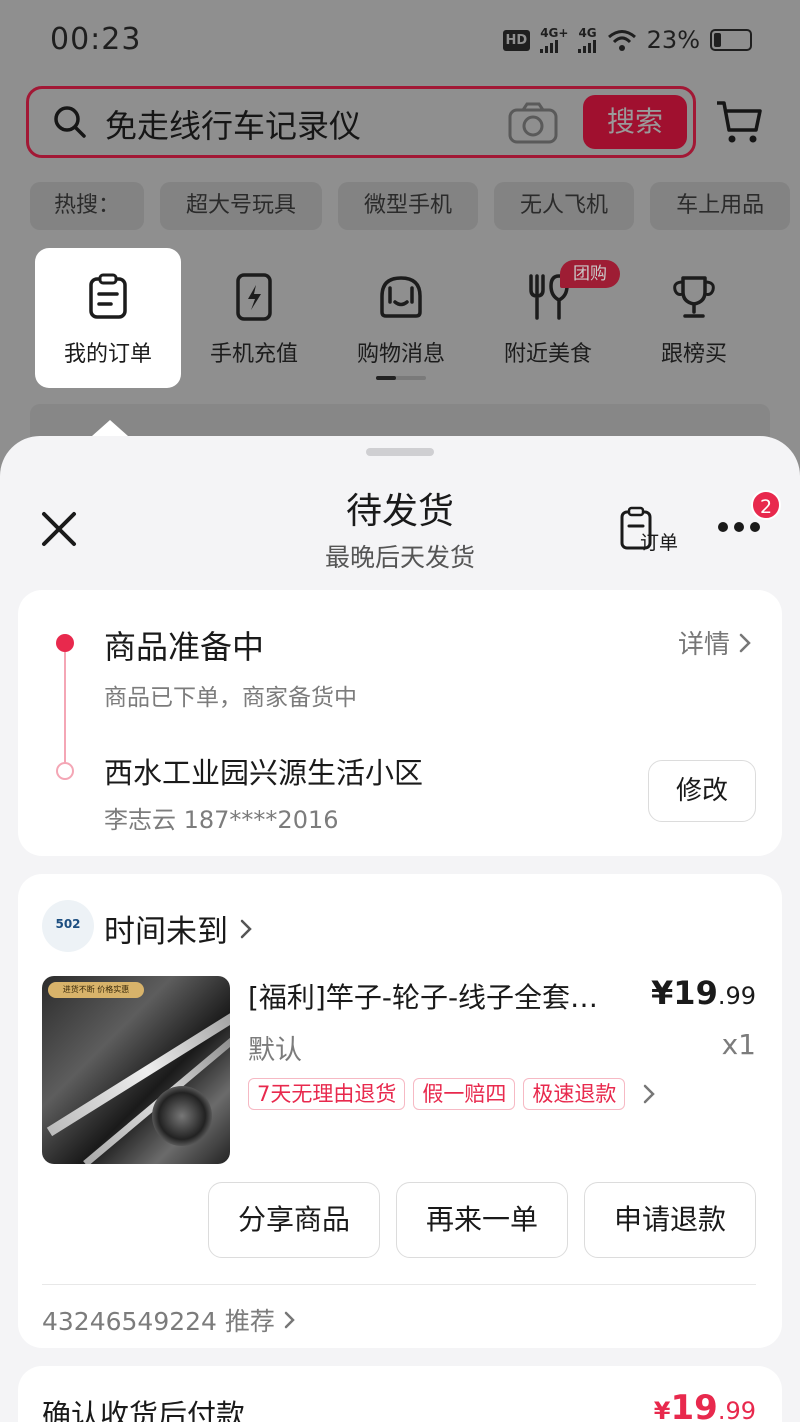 This screenshot has width=800, height=1422. What do you see at coordinates (65, 771) in the screenshot?
I see `timeline-dot` at bounding box center [65, 771].